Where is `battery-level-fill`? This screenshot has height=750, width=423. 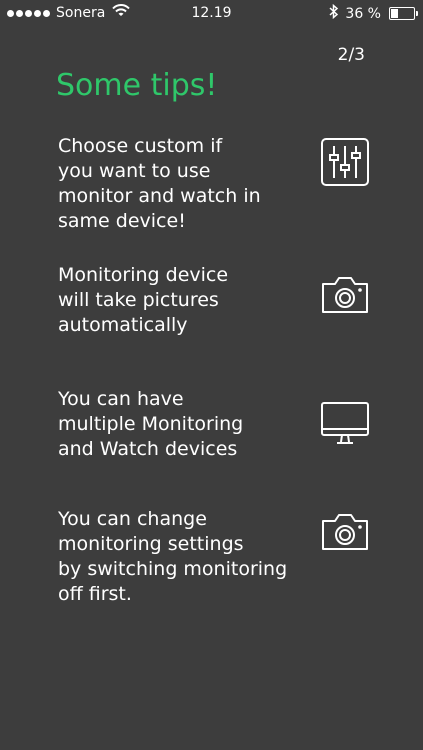 battery-level-fill is located at coordinates (394, 13).